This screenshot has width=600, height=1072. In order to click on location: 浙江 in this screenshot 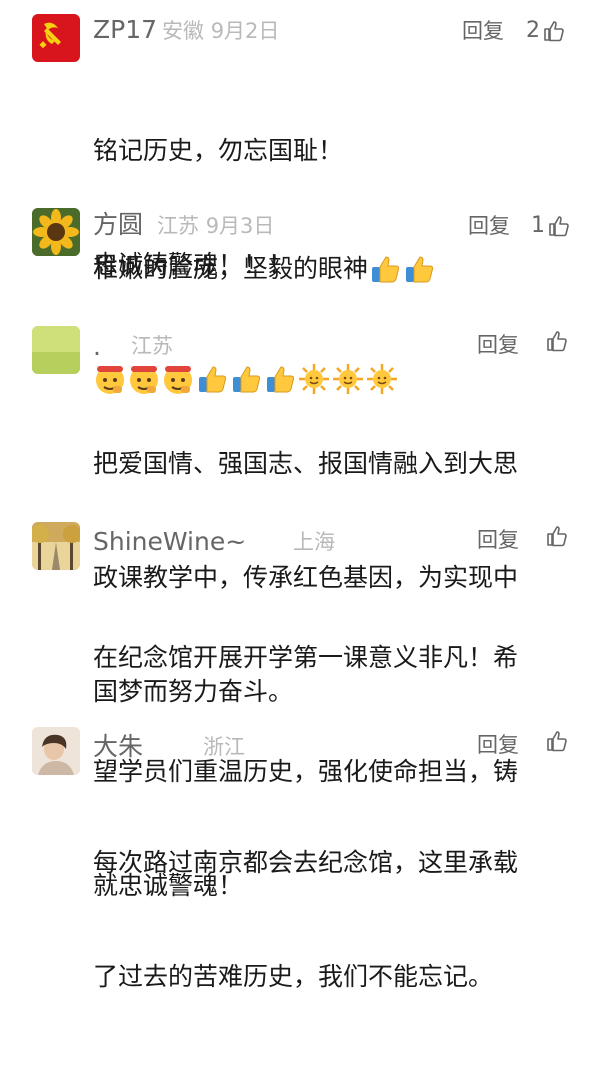, I will do `click(224, 747)`.